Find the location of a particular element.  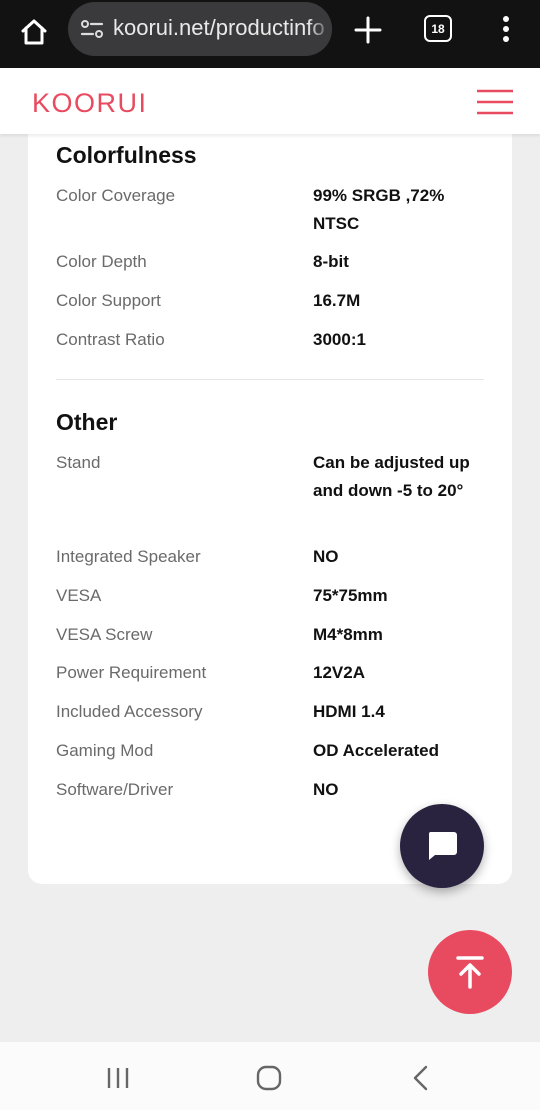

spec-value: 16.7M is located at coordinates (337, 300).